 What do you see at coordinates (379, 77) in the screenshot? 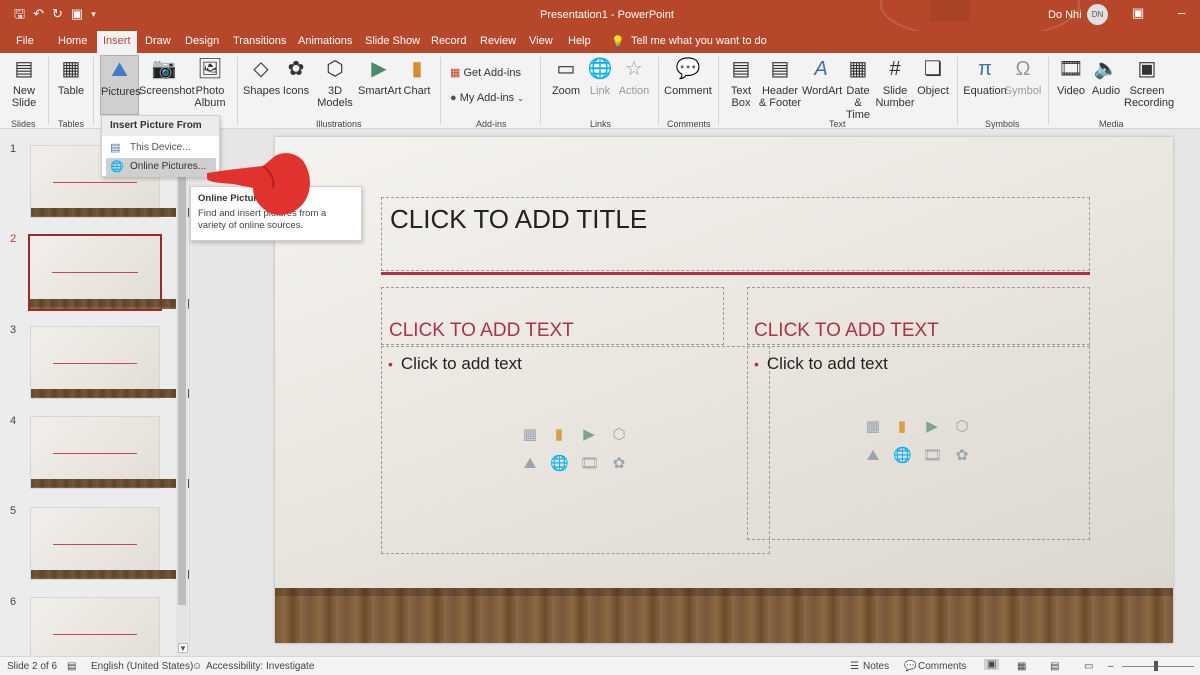
I see `smartart-button: ▶ SmartArt` at bounding box center [379, 77].